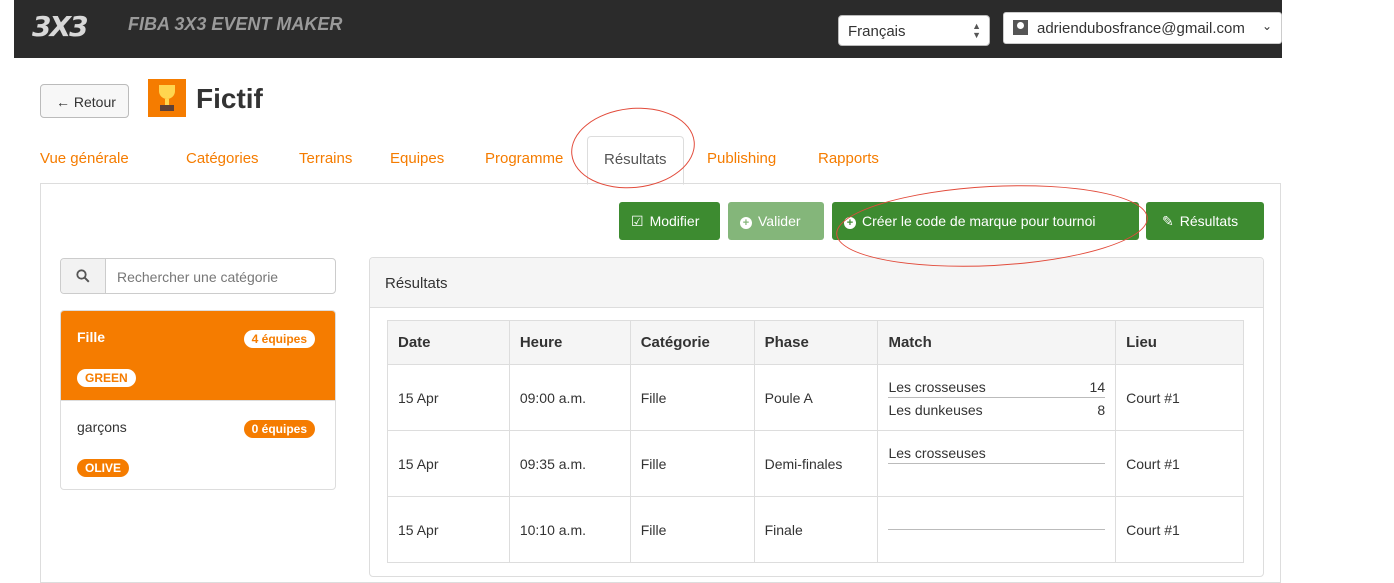  What do you see at coordinates (692, 342) in the screenshot?
I see `column-header: Catégorie` at bounding box center [692, 342].